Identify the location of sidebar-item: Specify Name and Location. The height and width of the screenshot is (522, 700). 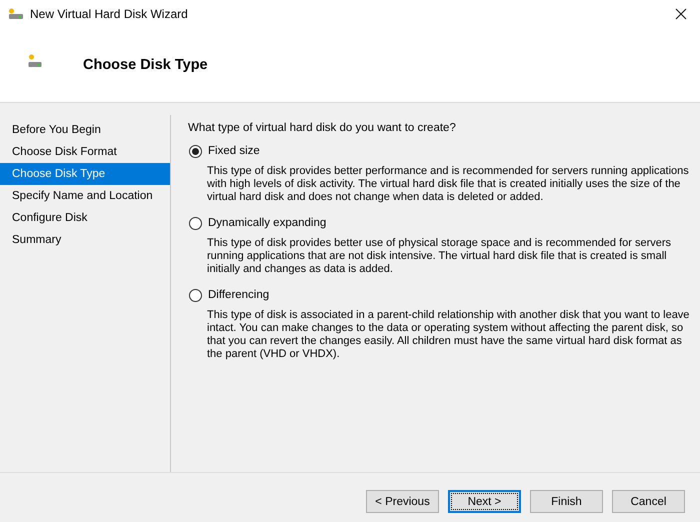
(85, 196).